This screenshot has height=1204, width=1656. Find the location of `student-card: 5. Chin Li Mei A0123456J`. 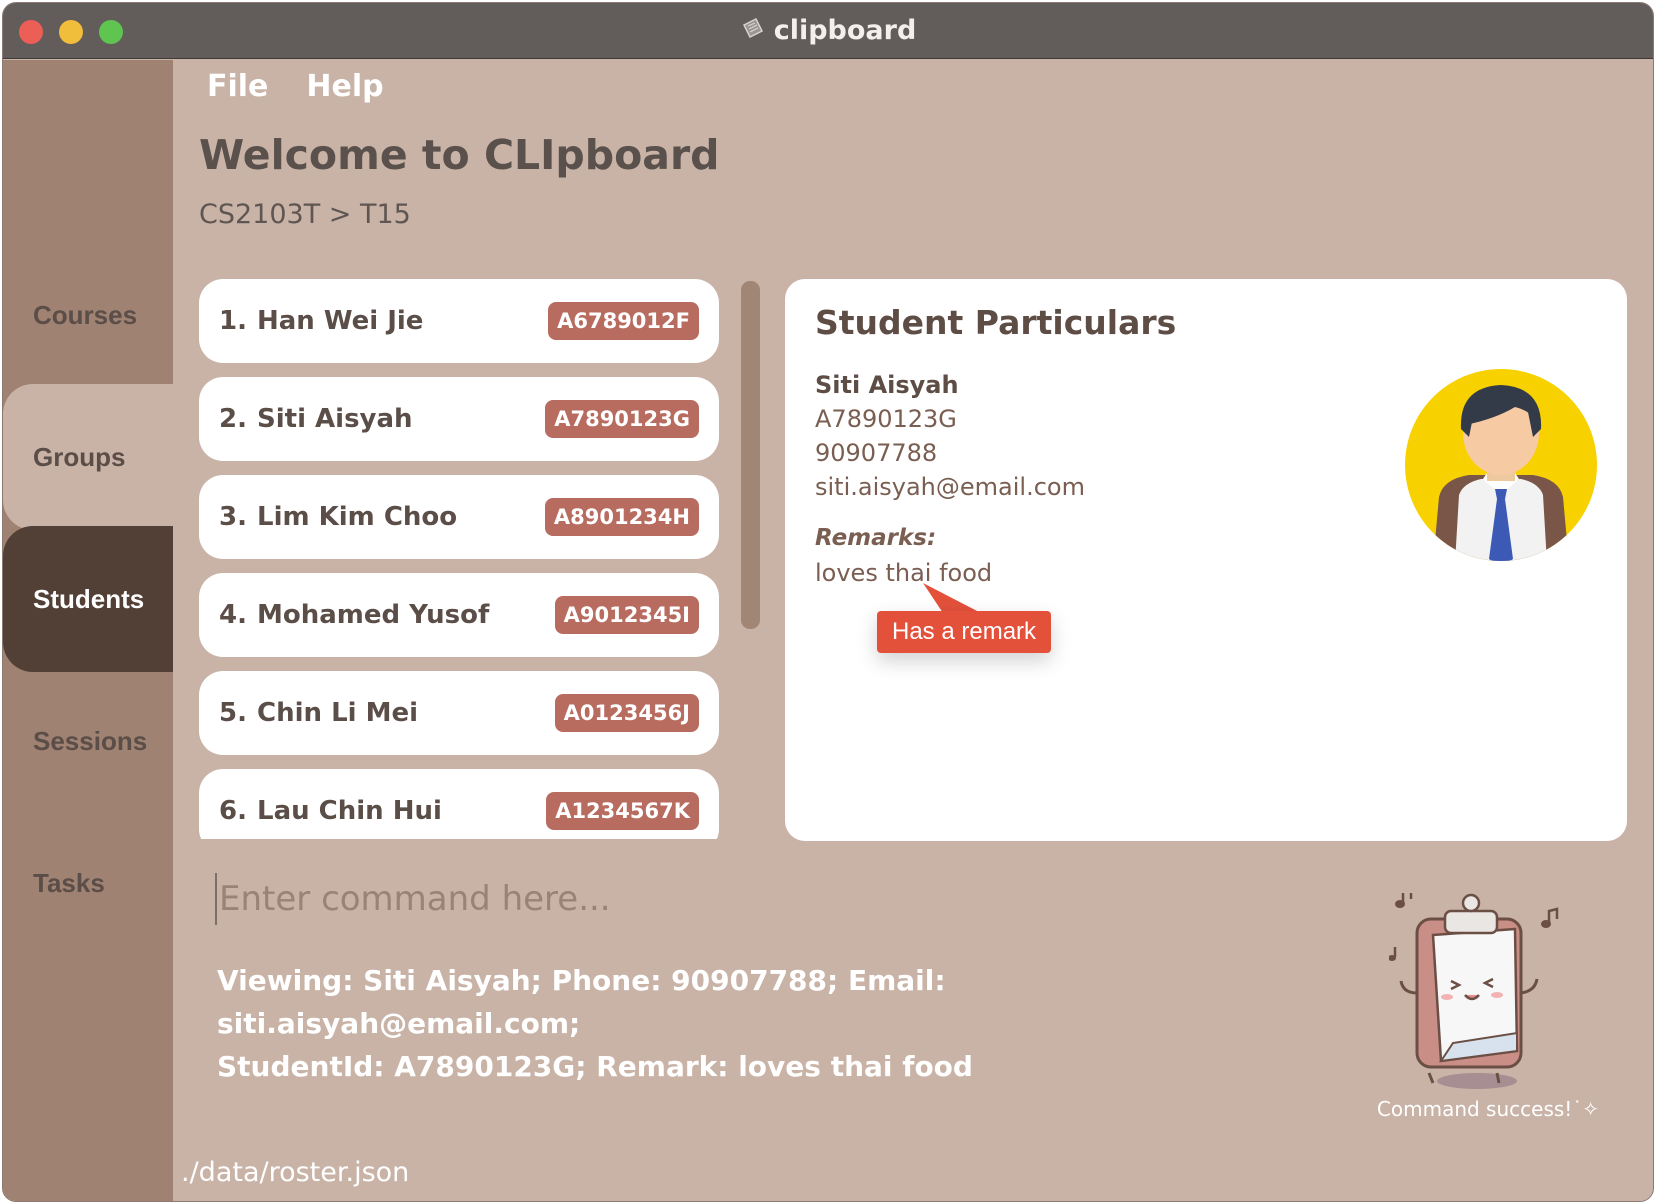

student-card: 5. Chin Li Mei A0123456J is located at coordinates (459, 713).